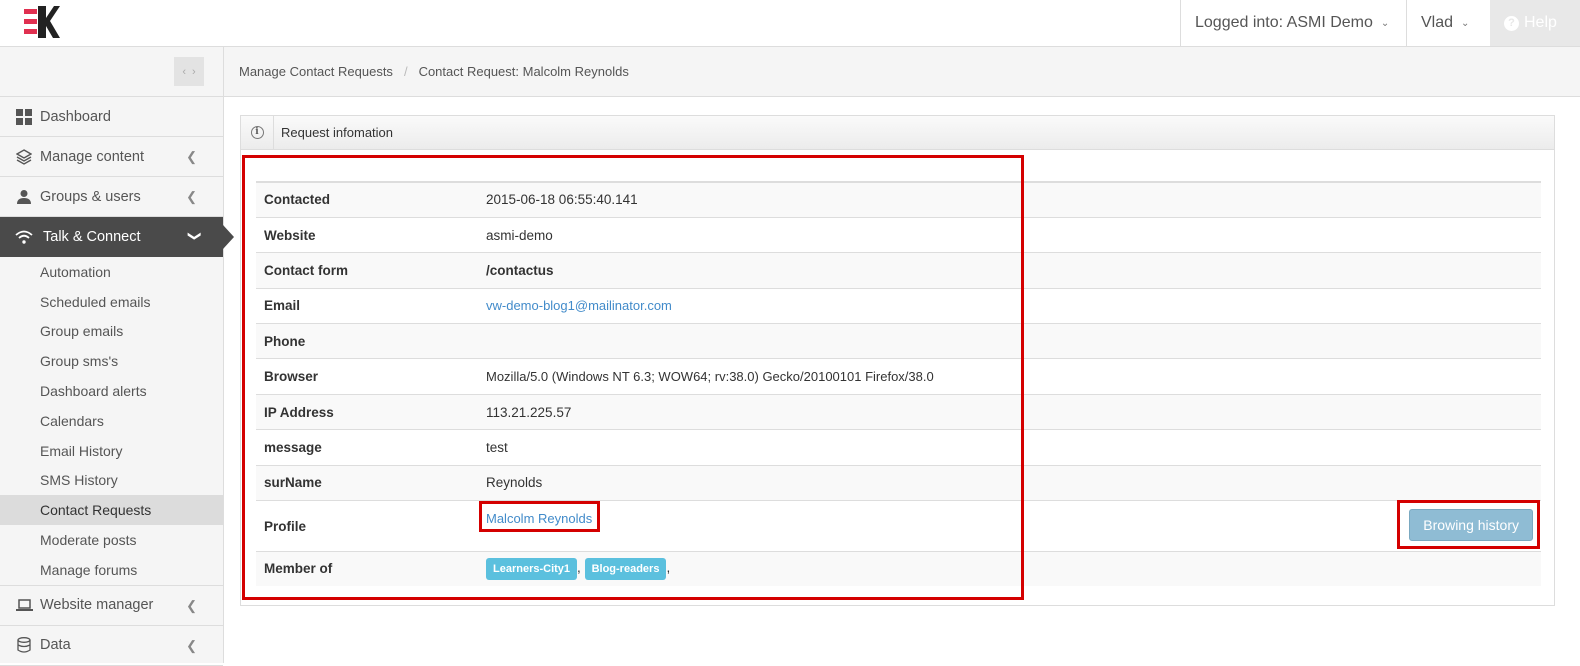 This screenshot has height=666, width=1580. Describe the element at coordinates (42, 22) in the screenshot. I see `logo-icon` at that location.